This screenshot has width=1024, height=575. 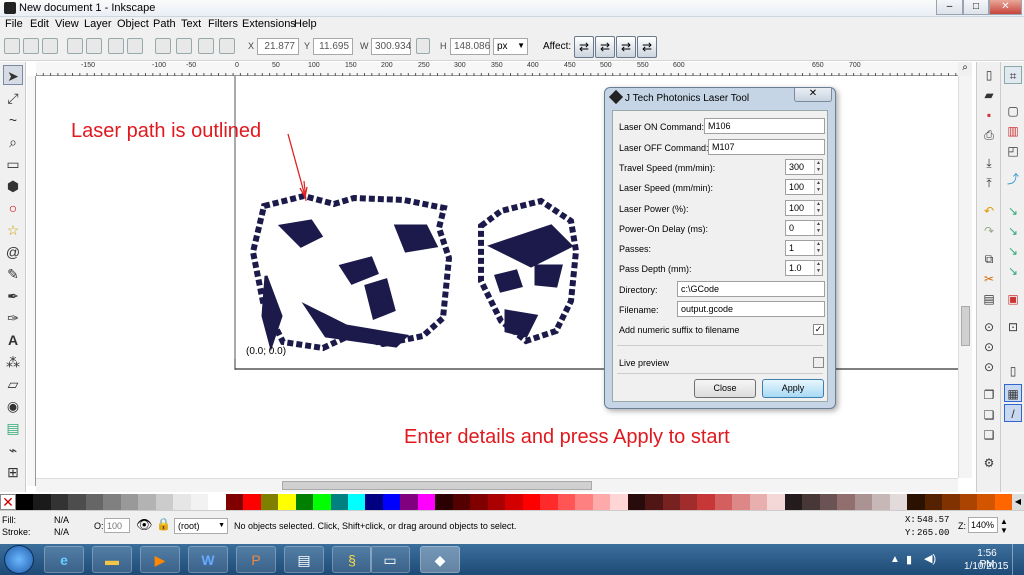 What do you see at coordinates (989, 435) in the screenshot?
I see `unlink-clone-icon: ❑` at bounding box center [989, 435].